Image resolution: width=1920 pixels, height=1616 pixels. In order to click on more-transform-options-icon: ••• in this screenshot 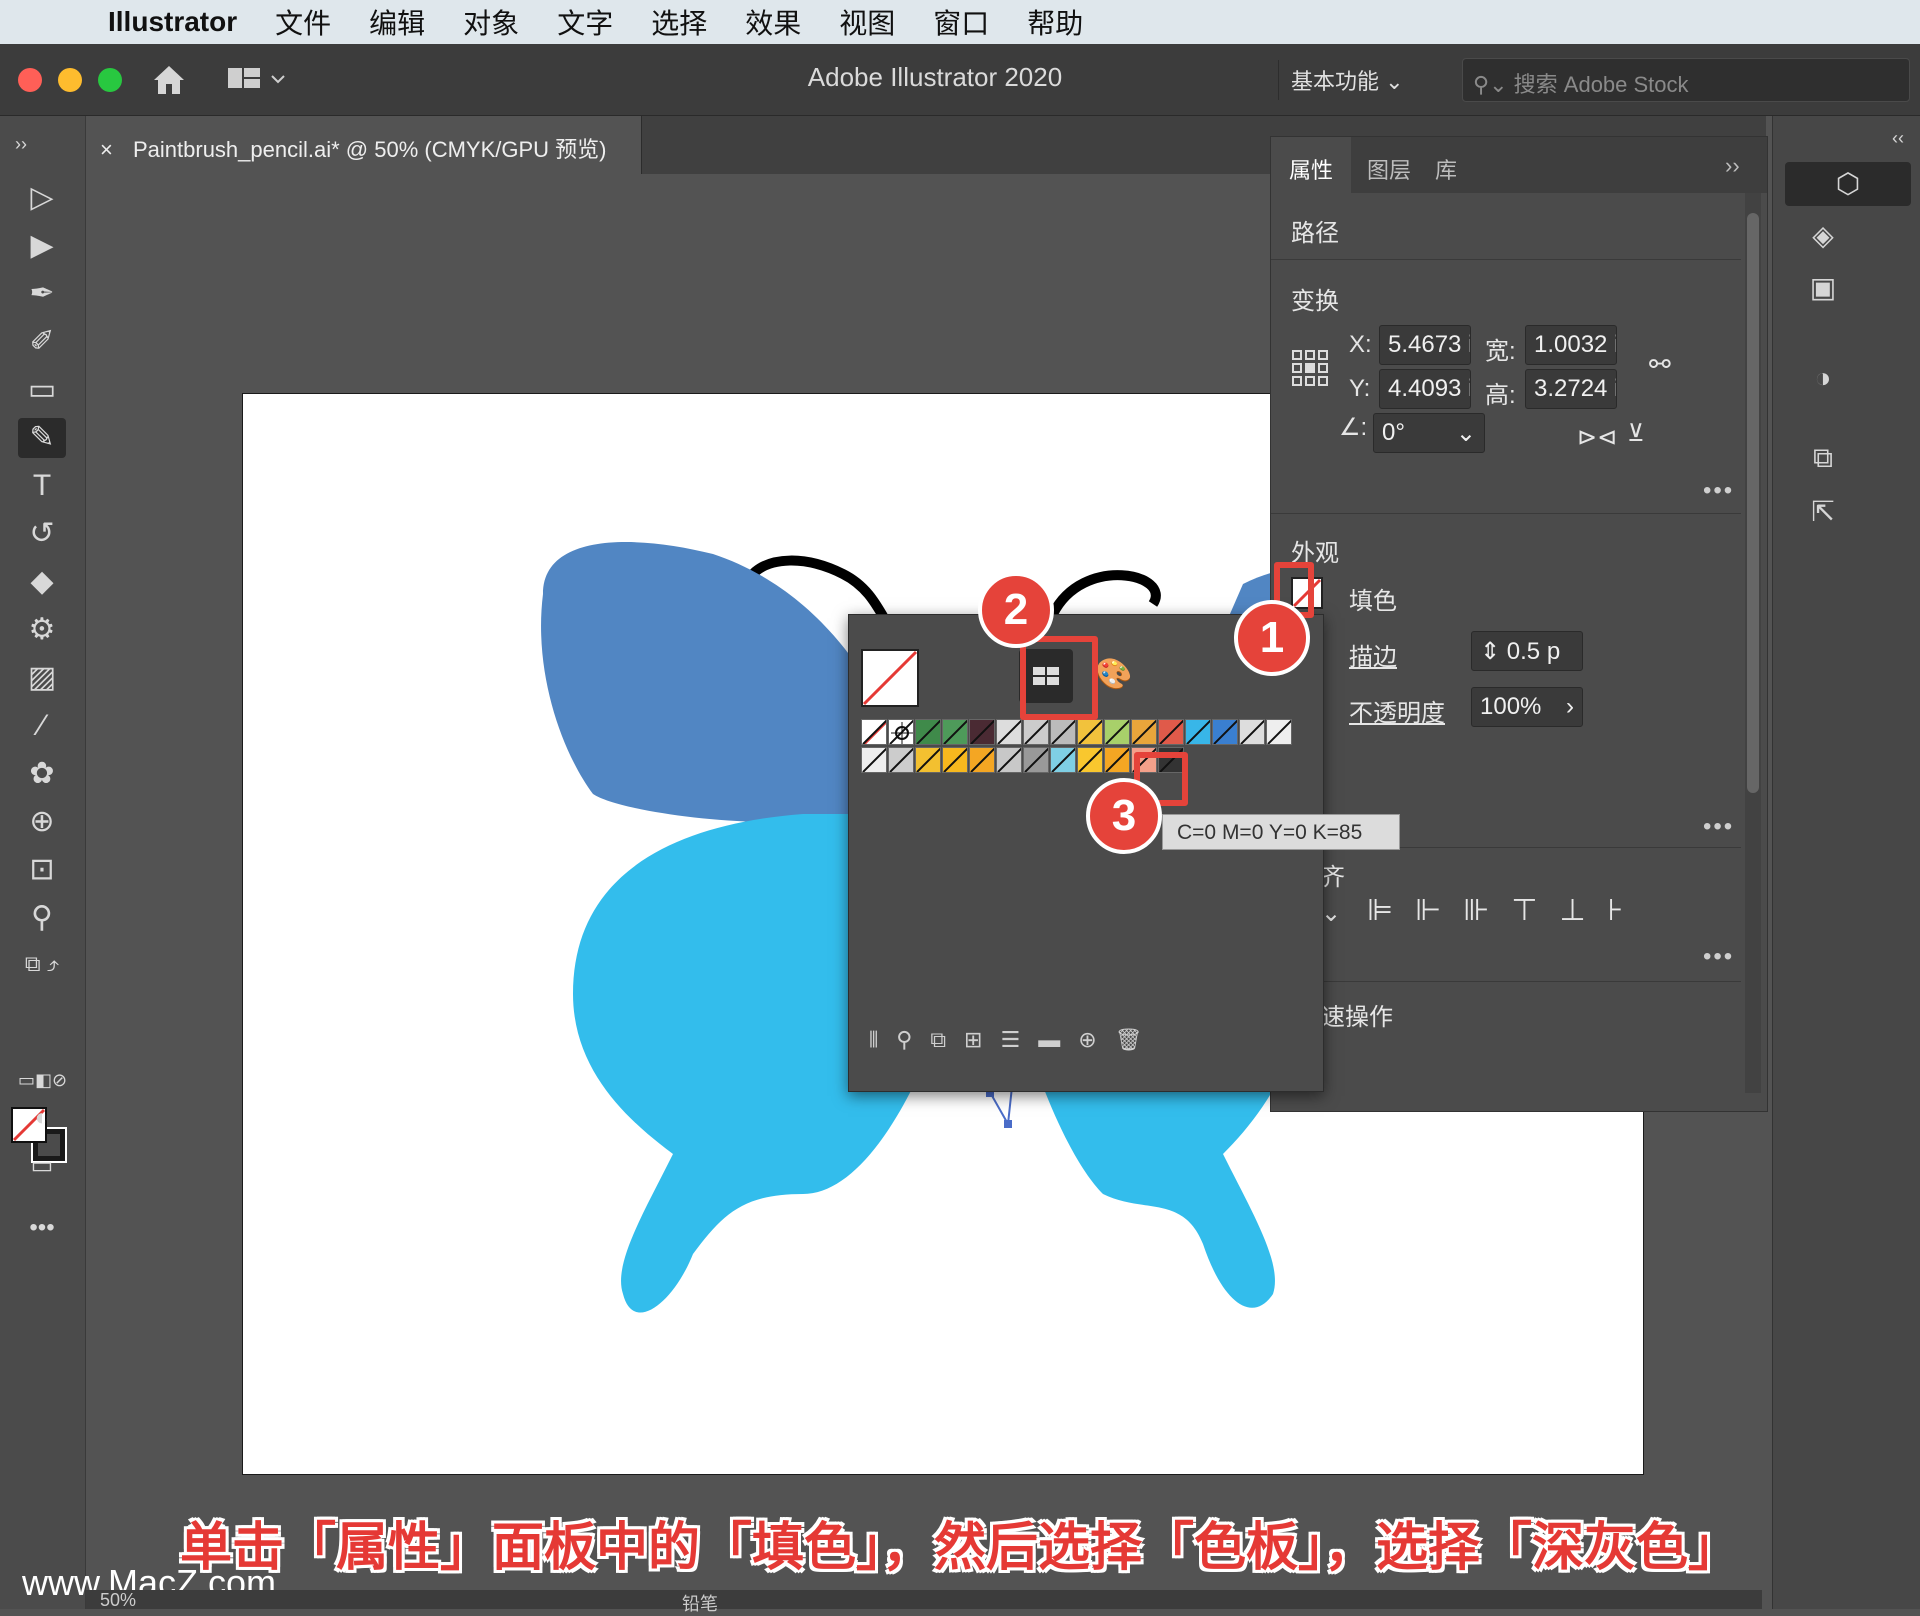, I will do `click(1718, 491)`.